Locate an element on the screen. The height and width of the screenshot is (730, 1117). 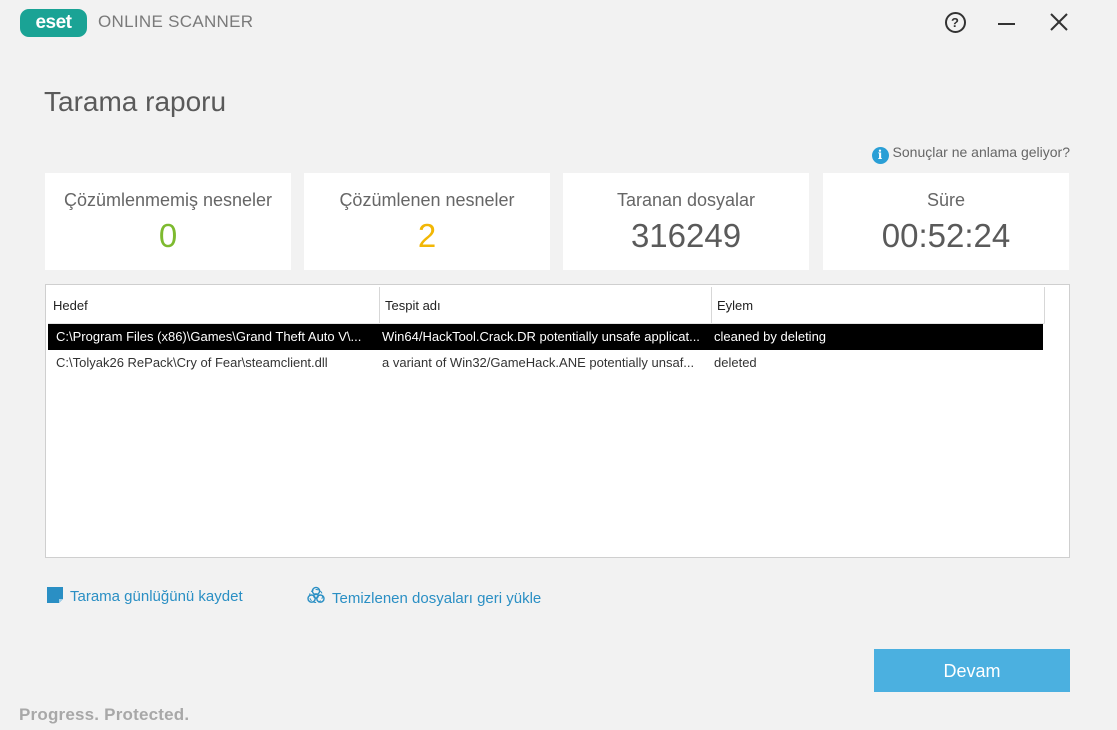
eset-logo: eset is located at coordinates (53, 23).